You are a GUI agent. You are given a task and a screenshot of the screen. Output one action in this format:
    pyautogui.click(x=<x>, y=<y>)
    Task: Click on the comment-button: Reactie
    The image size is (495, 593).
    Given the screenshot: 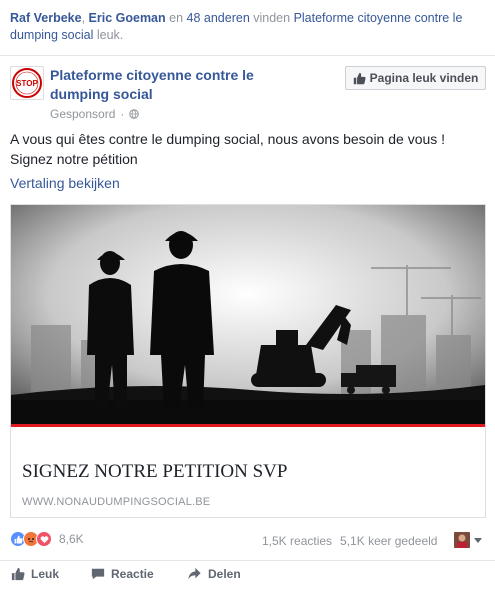 What is the action you would take?
    pyautogui.click(x=122, y=574)
    